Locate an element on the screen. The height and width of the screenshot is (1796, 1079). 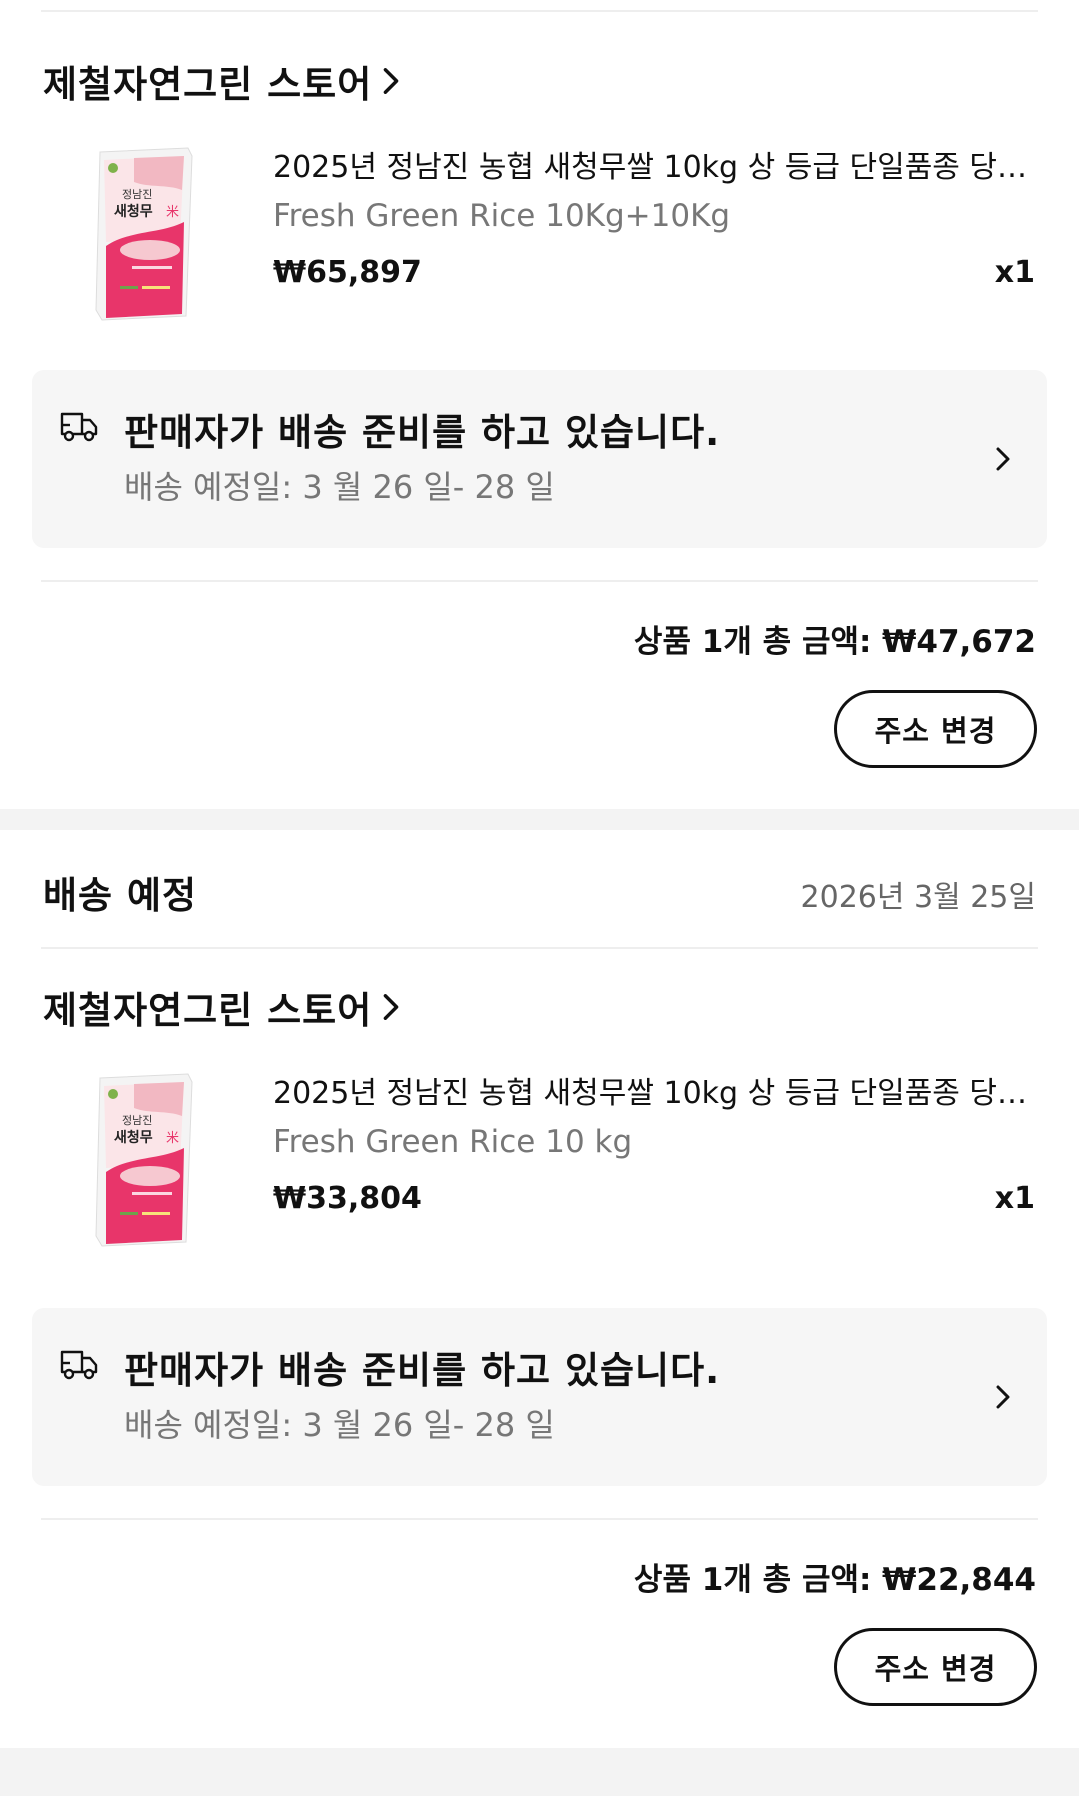
section-date: 2026년 3월 25일 is located at coordinates (918, 897).